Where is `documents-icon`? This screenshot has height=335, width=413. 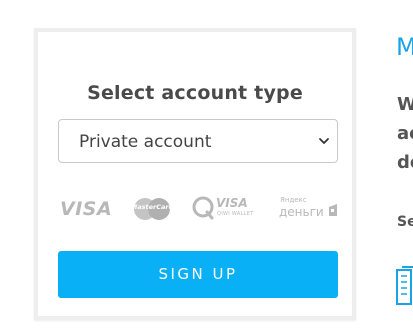
documents-icon is located at coordinates (404, 285).